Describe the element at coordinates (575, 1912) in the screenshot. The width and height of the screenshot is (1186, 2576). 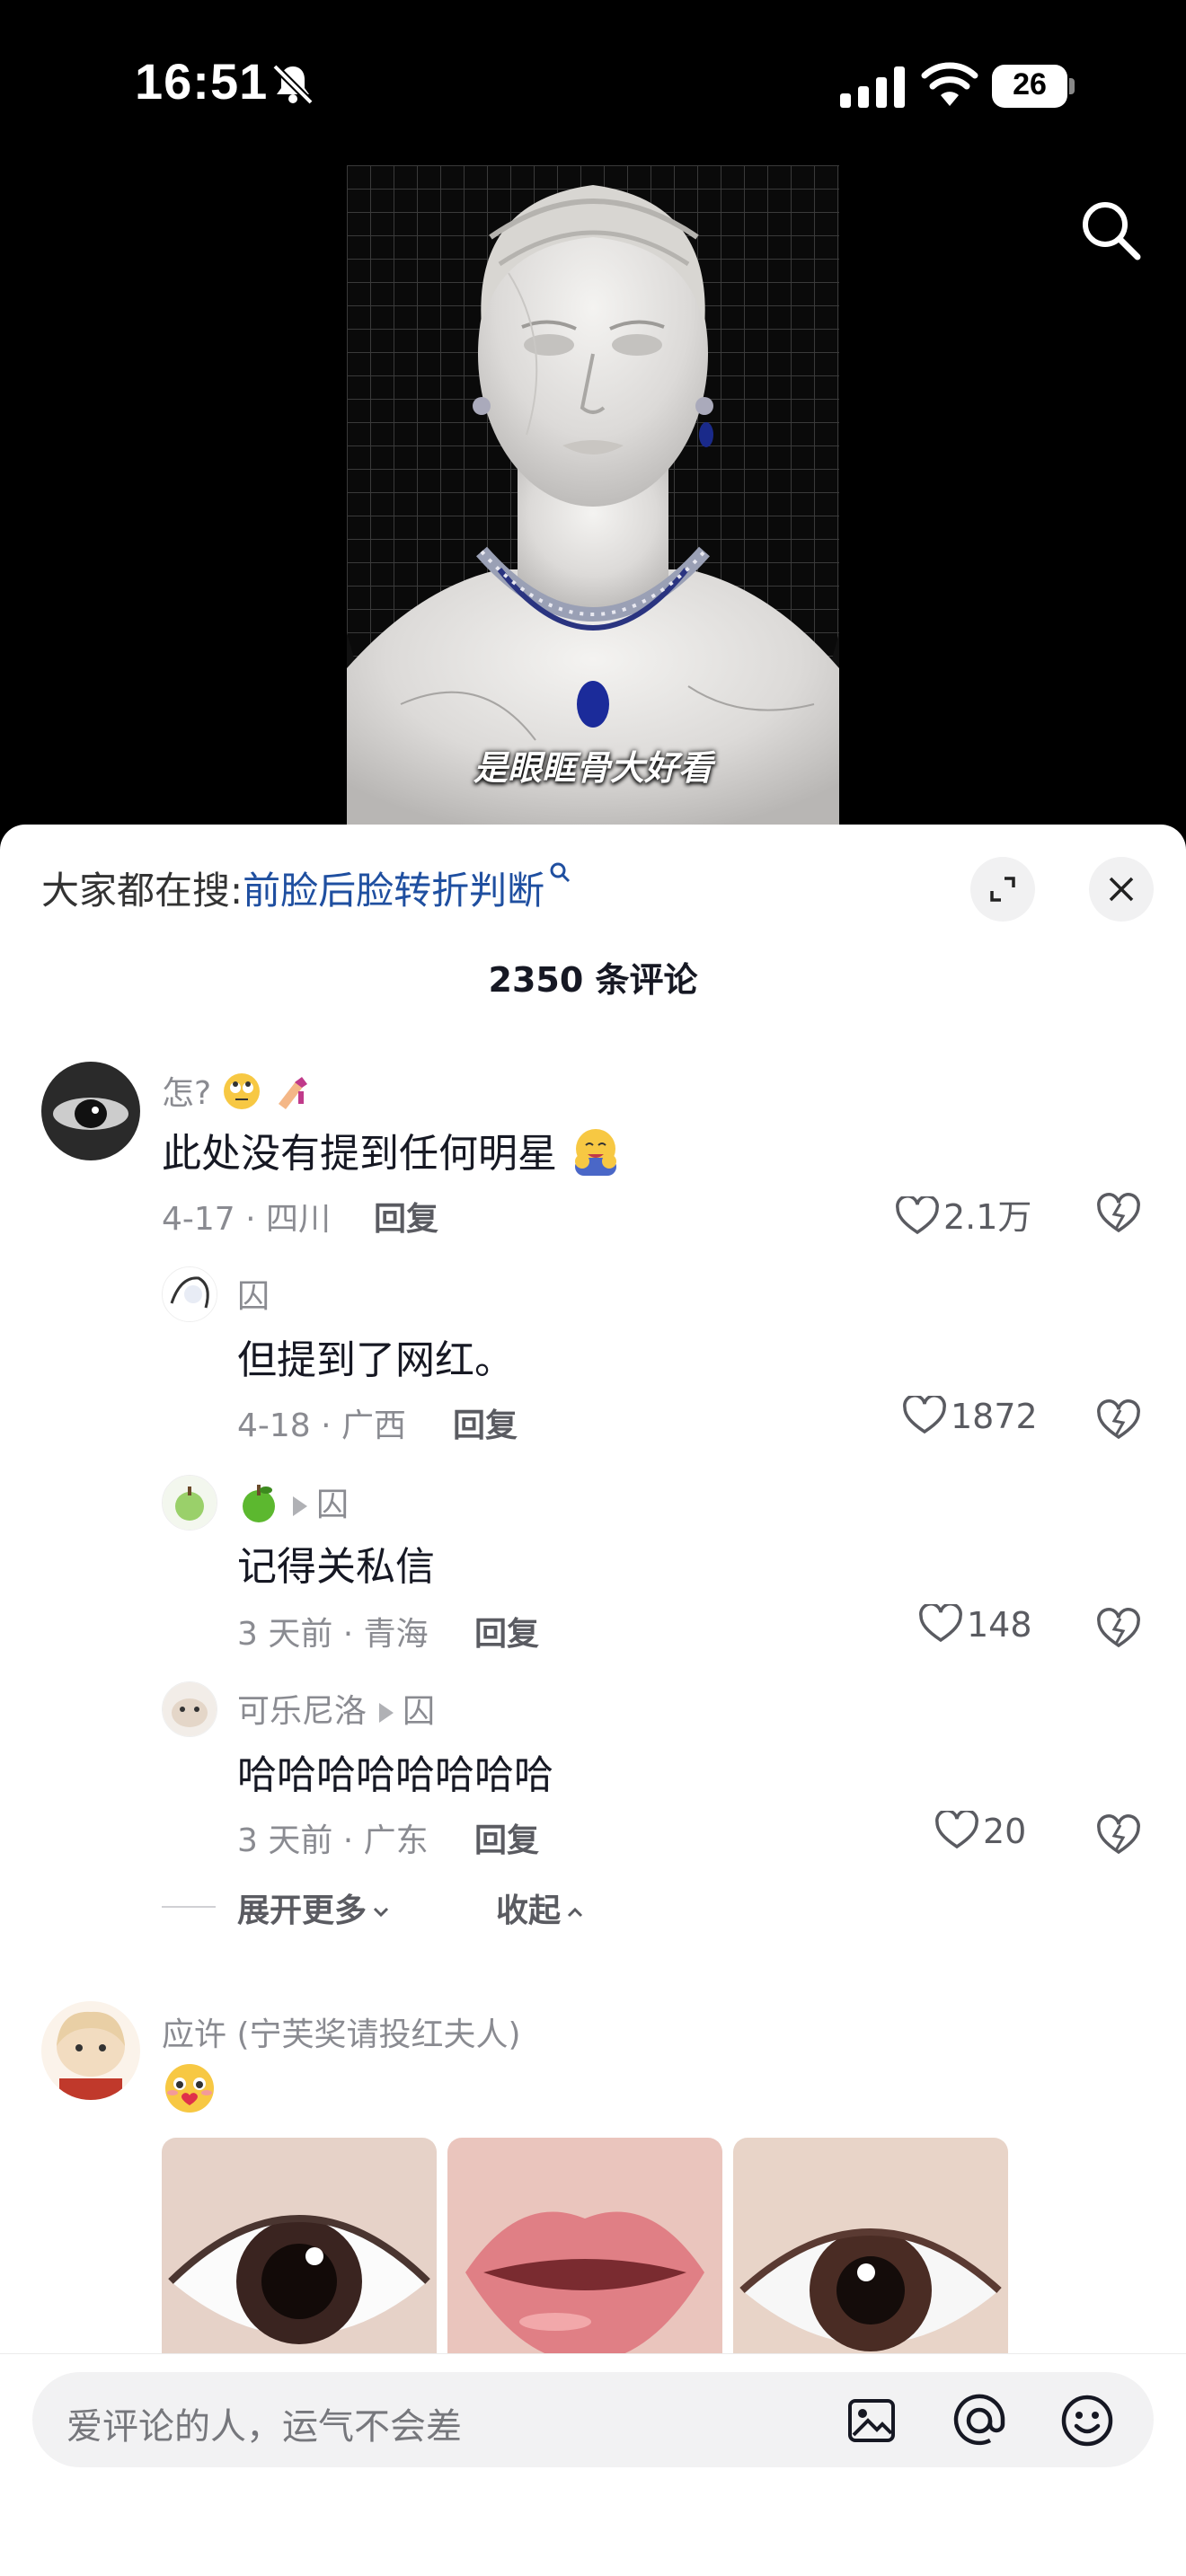
I see `chevron-up-icon` at that location.